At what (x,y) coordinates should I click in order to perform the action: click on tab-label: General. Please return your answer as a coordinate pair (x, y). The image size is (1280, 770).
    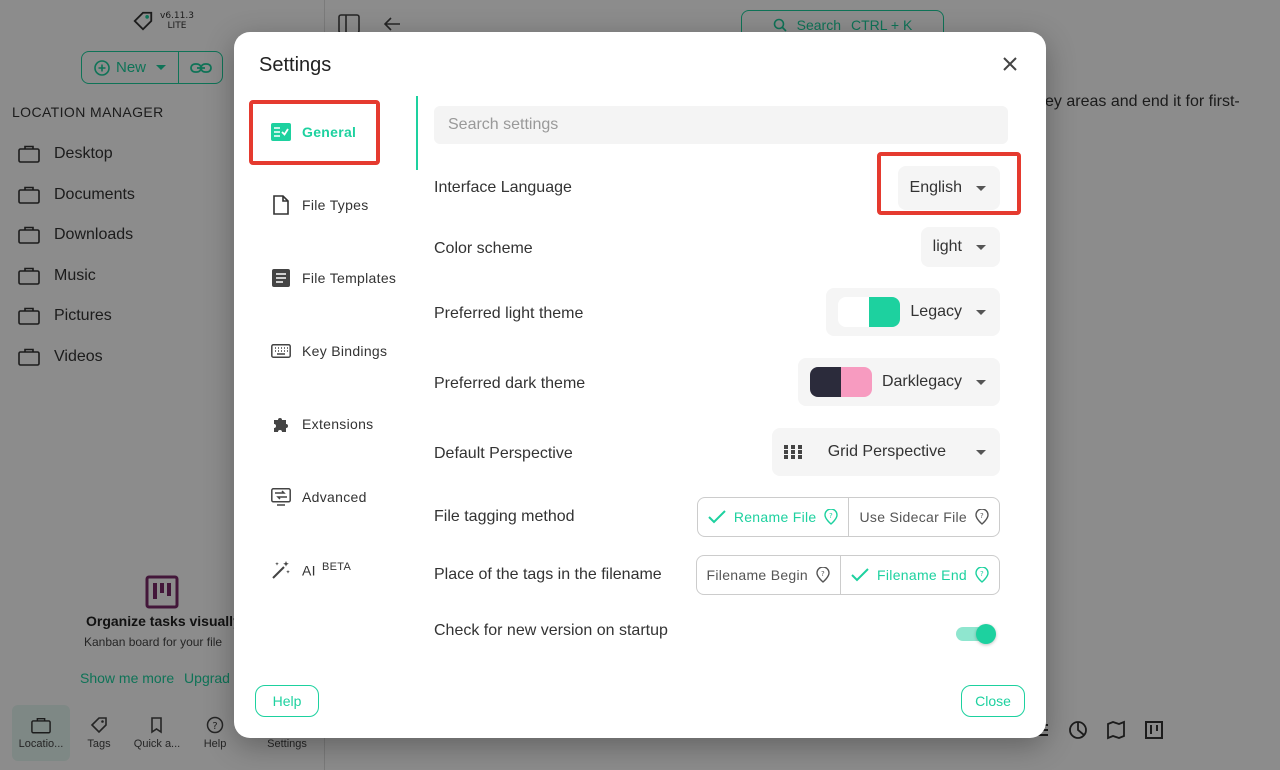
    Looking at the image, I should click on (329, 132).